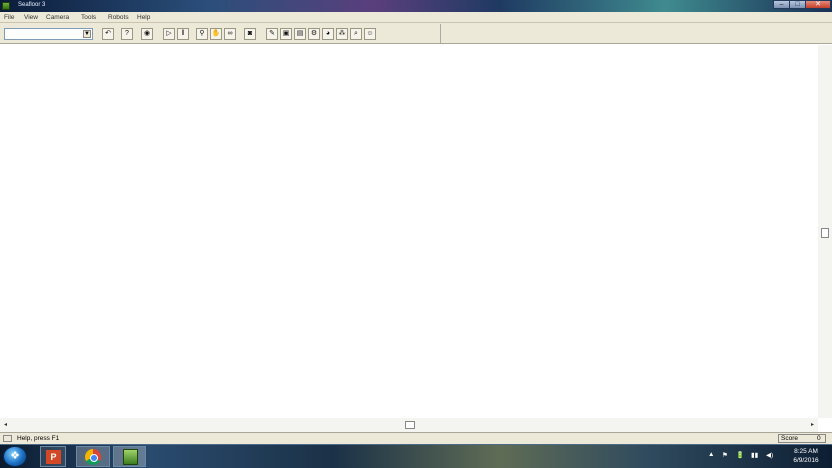 The height and width of the screenshot is (468, 832). Describe the element at coordinates (754, 455) in the screenshot. I see `network-signal-icon: ▮▮` at that location.